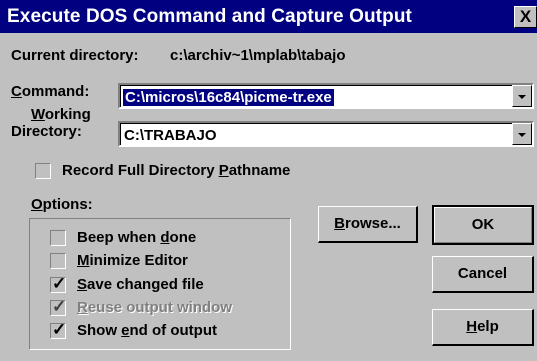  I want to click on beep-label-a: Beep when, so click(119, 237).